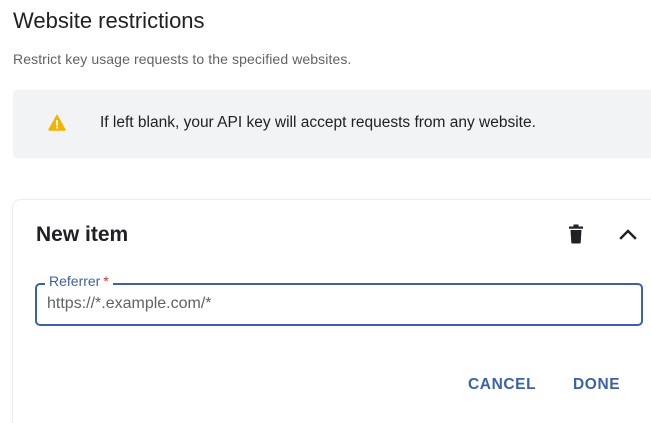  Describe the element at coordinates (75, 281) in the screenshot. I see `referrer-label-text: Referrer` at that location.